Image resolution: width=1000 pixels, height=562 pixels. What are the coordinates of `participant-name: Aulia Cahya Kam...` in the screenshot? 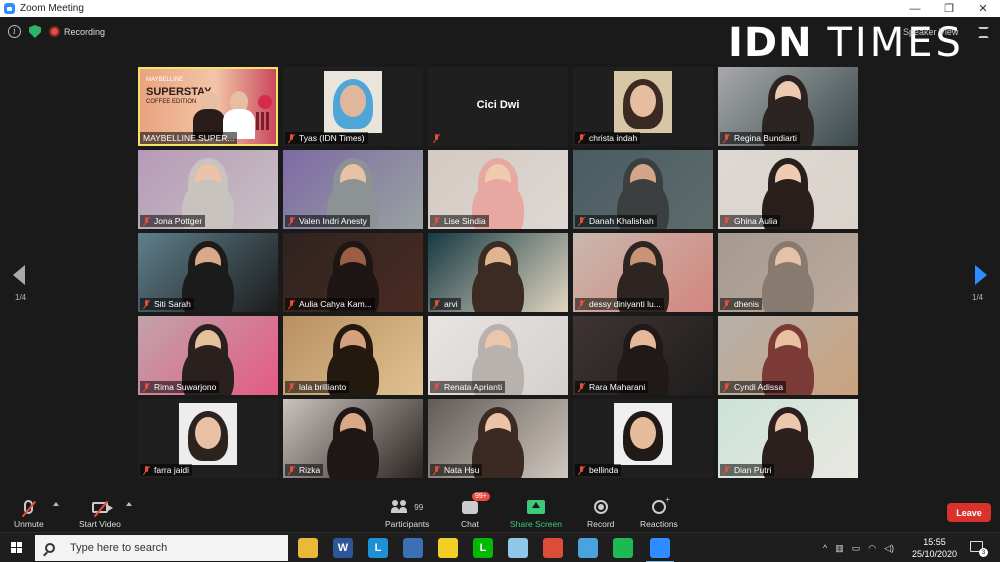 It's located at (335, 304).